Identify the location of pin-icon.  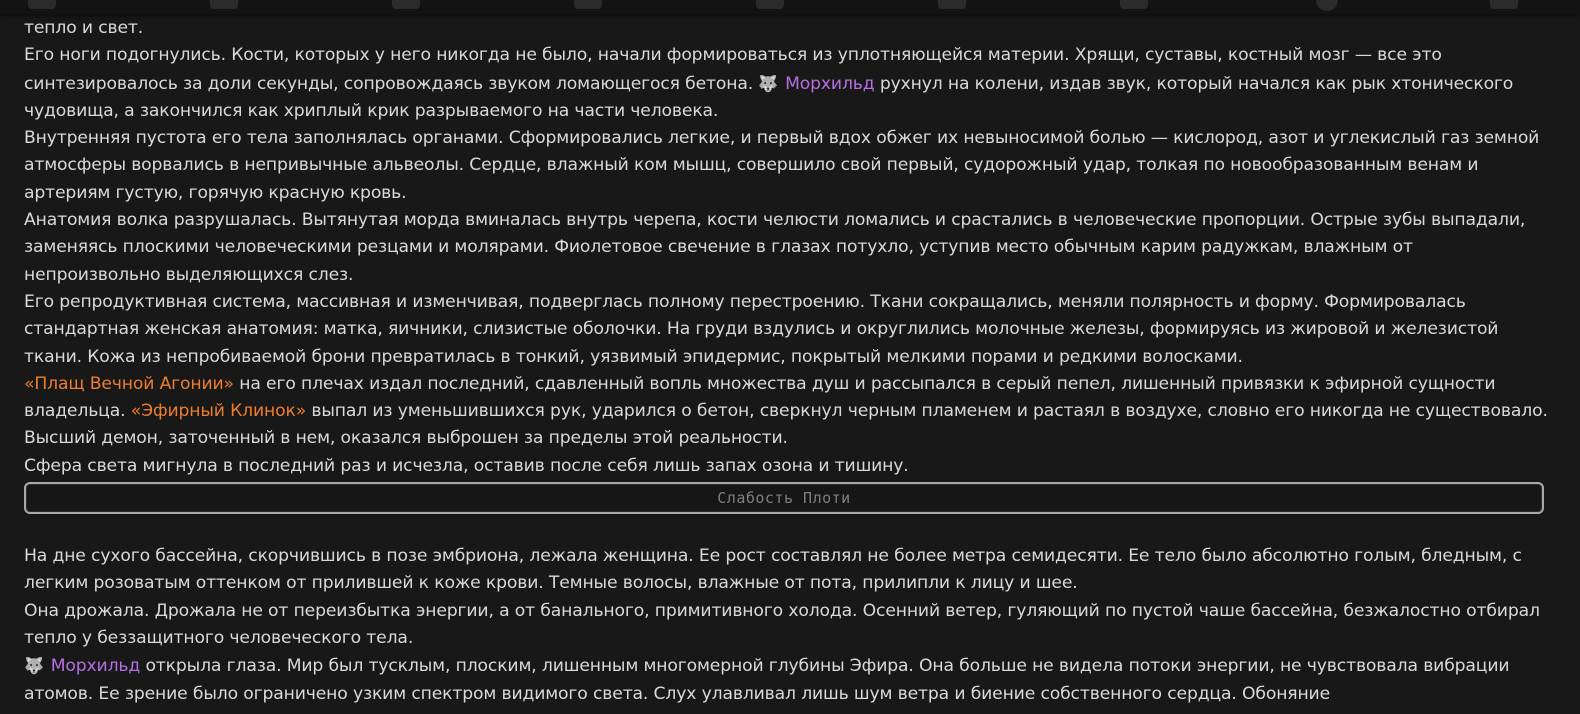
(224, 4).